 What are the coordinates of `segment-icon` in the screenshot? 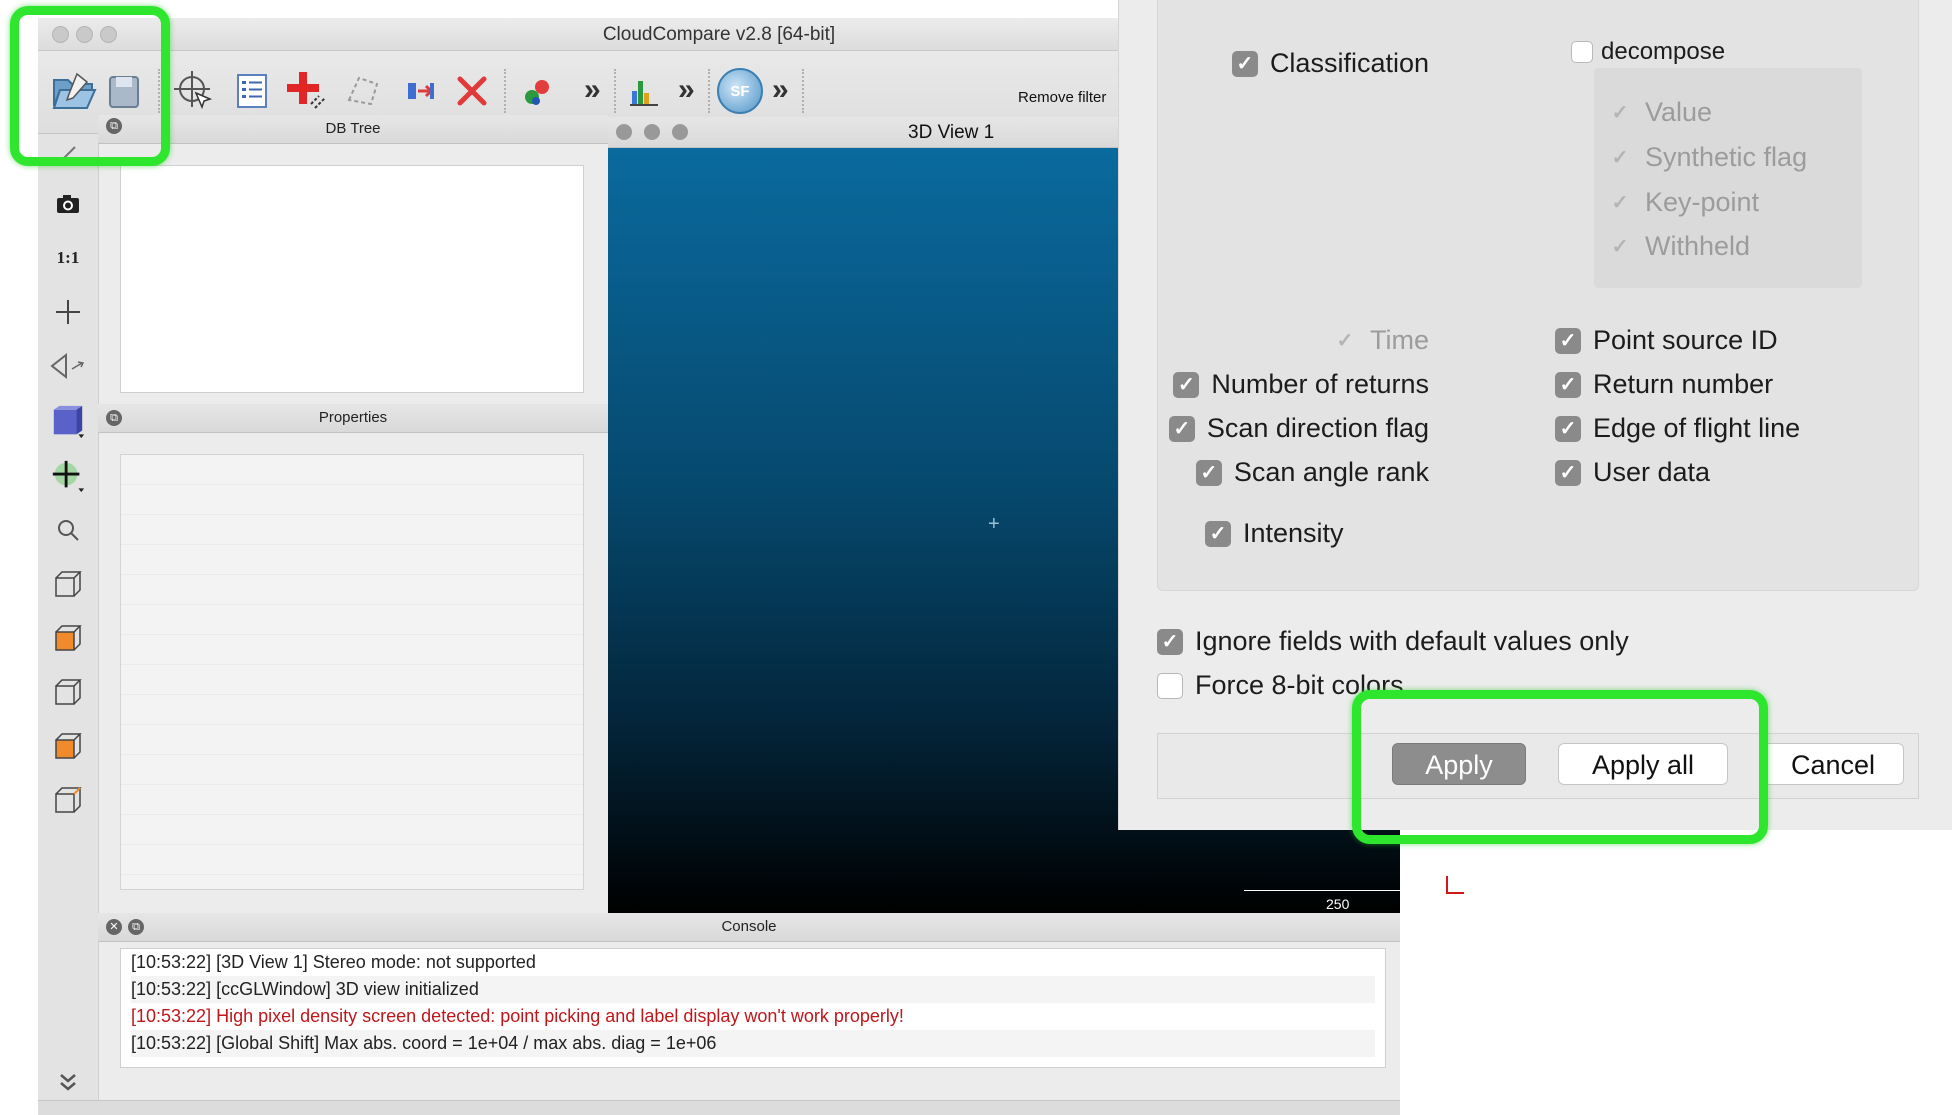 It's located at (363, 91).